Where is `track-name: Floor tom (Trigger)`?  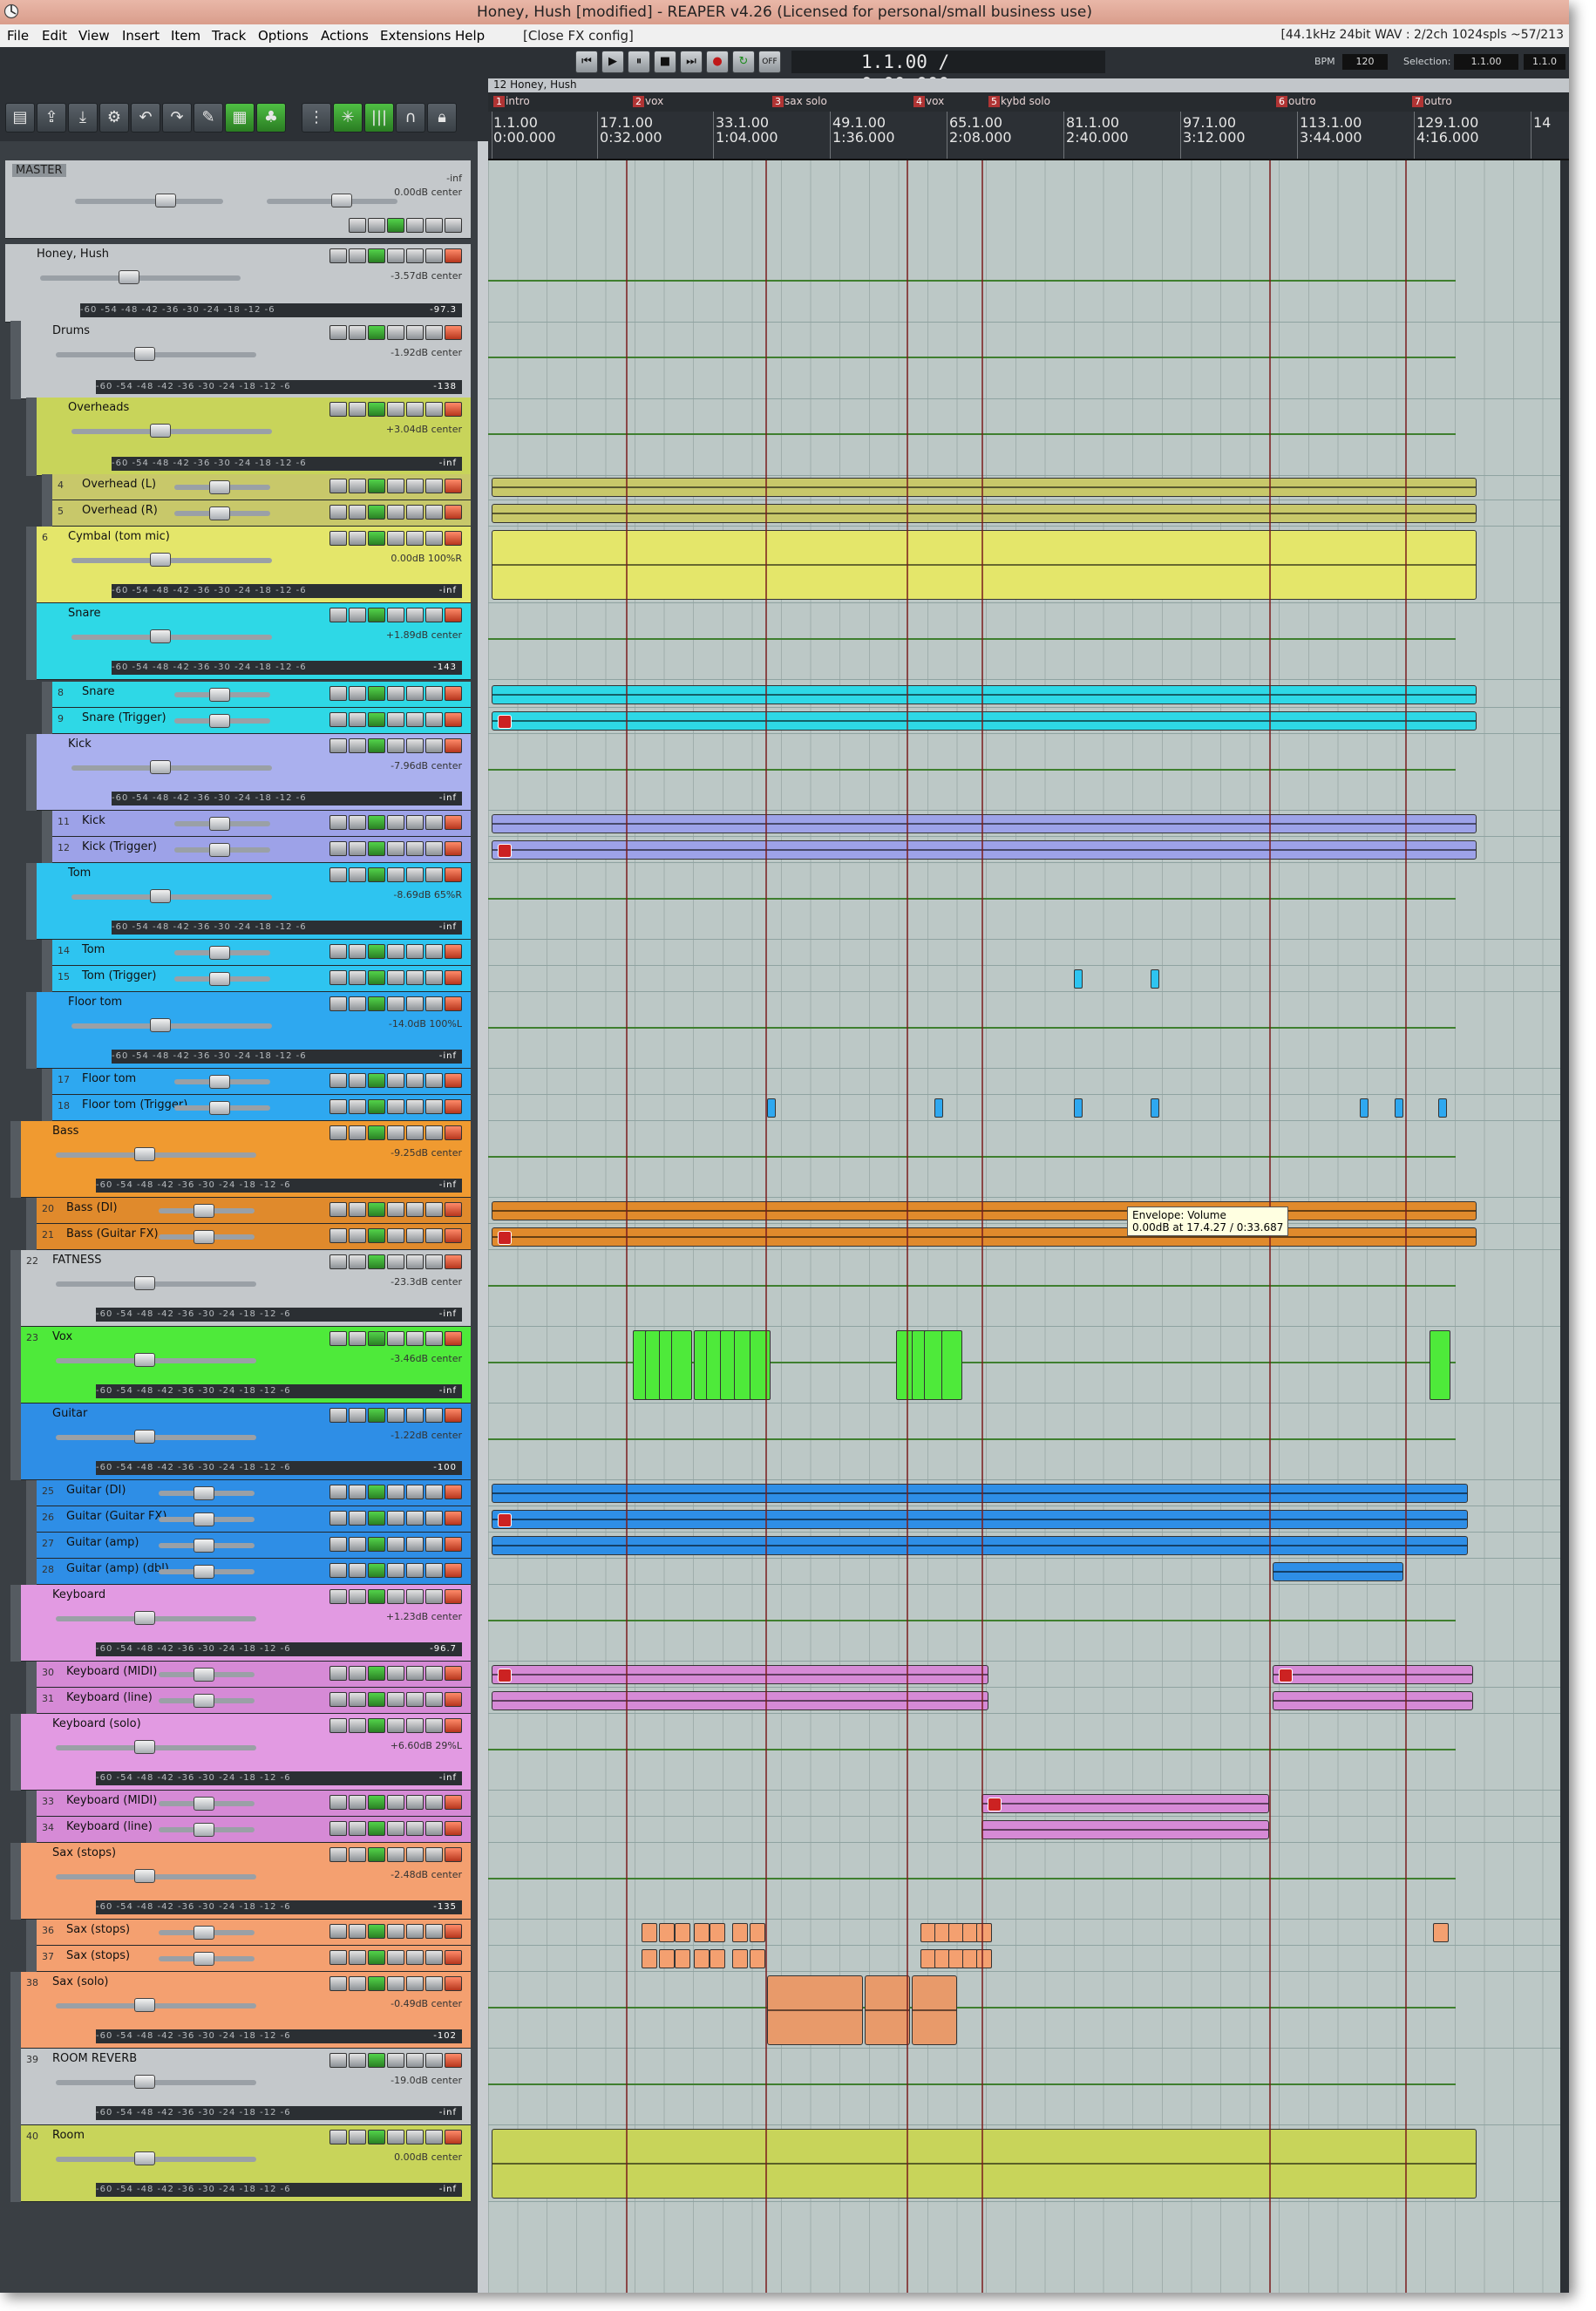
track-name: Floor tom (Trigger) is located at coordinates (134, 1104).